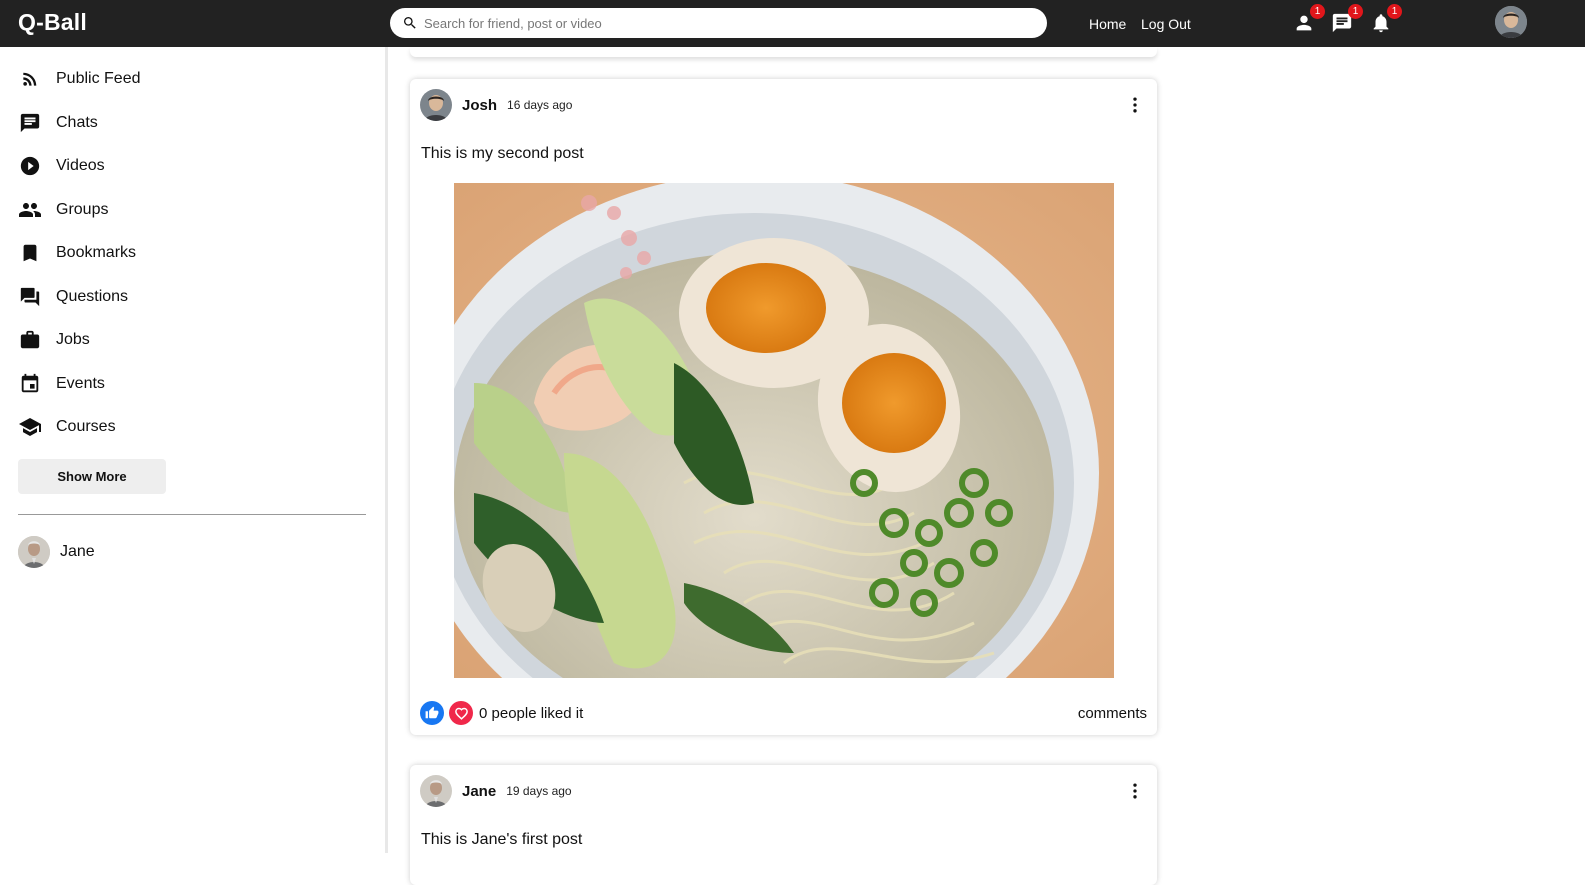  What do you see at coordinates (30, 384) in the screenshot?
I see `event-icon` at bounding box center [30, 384].